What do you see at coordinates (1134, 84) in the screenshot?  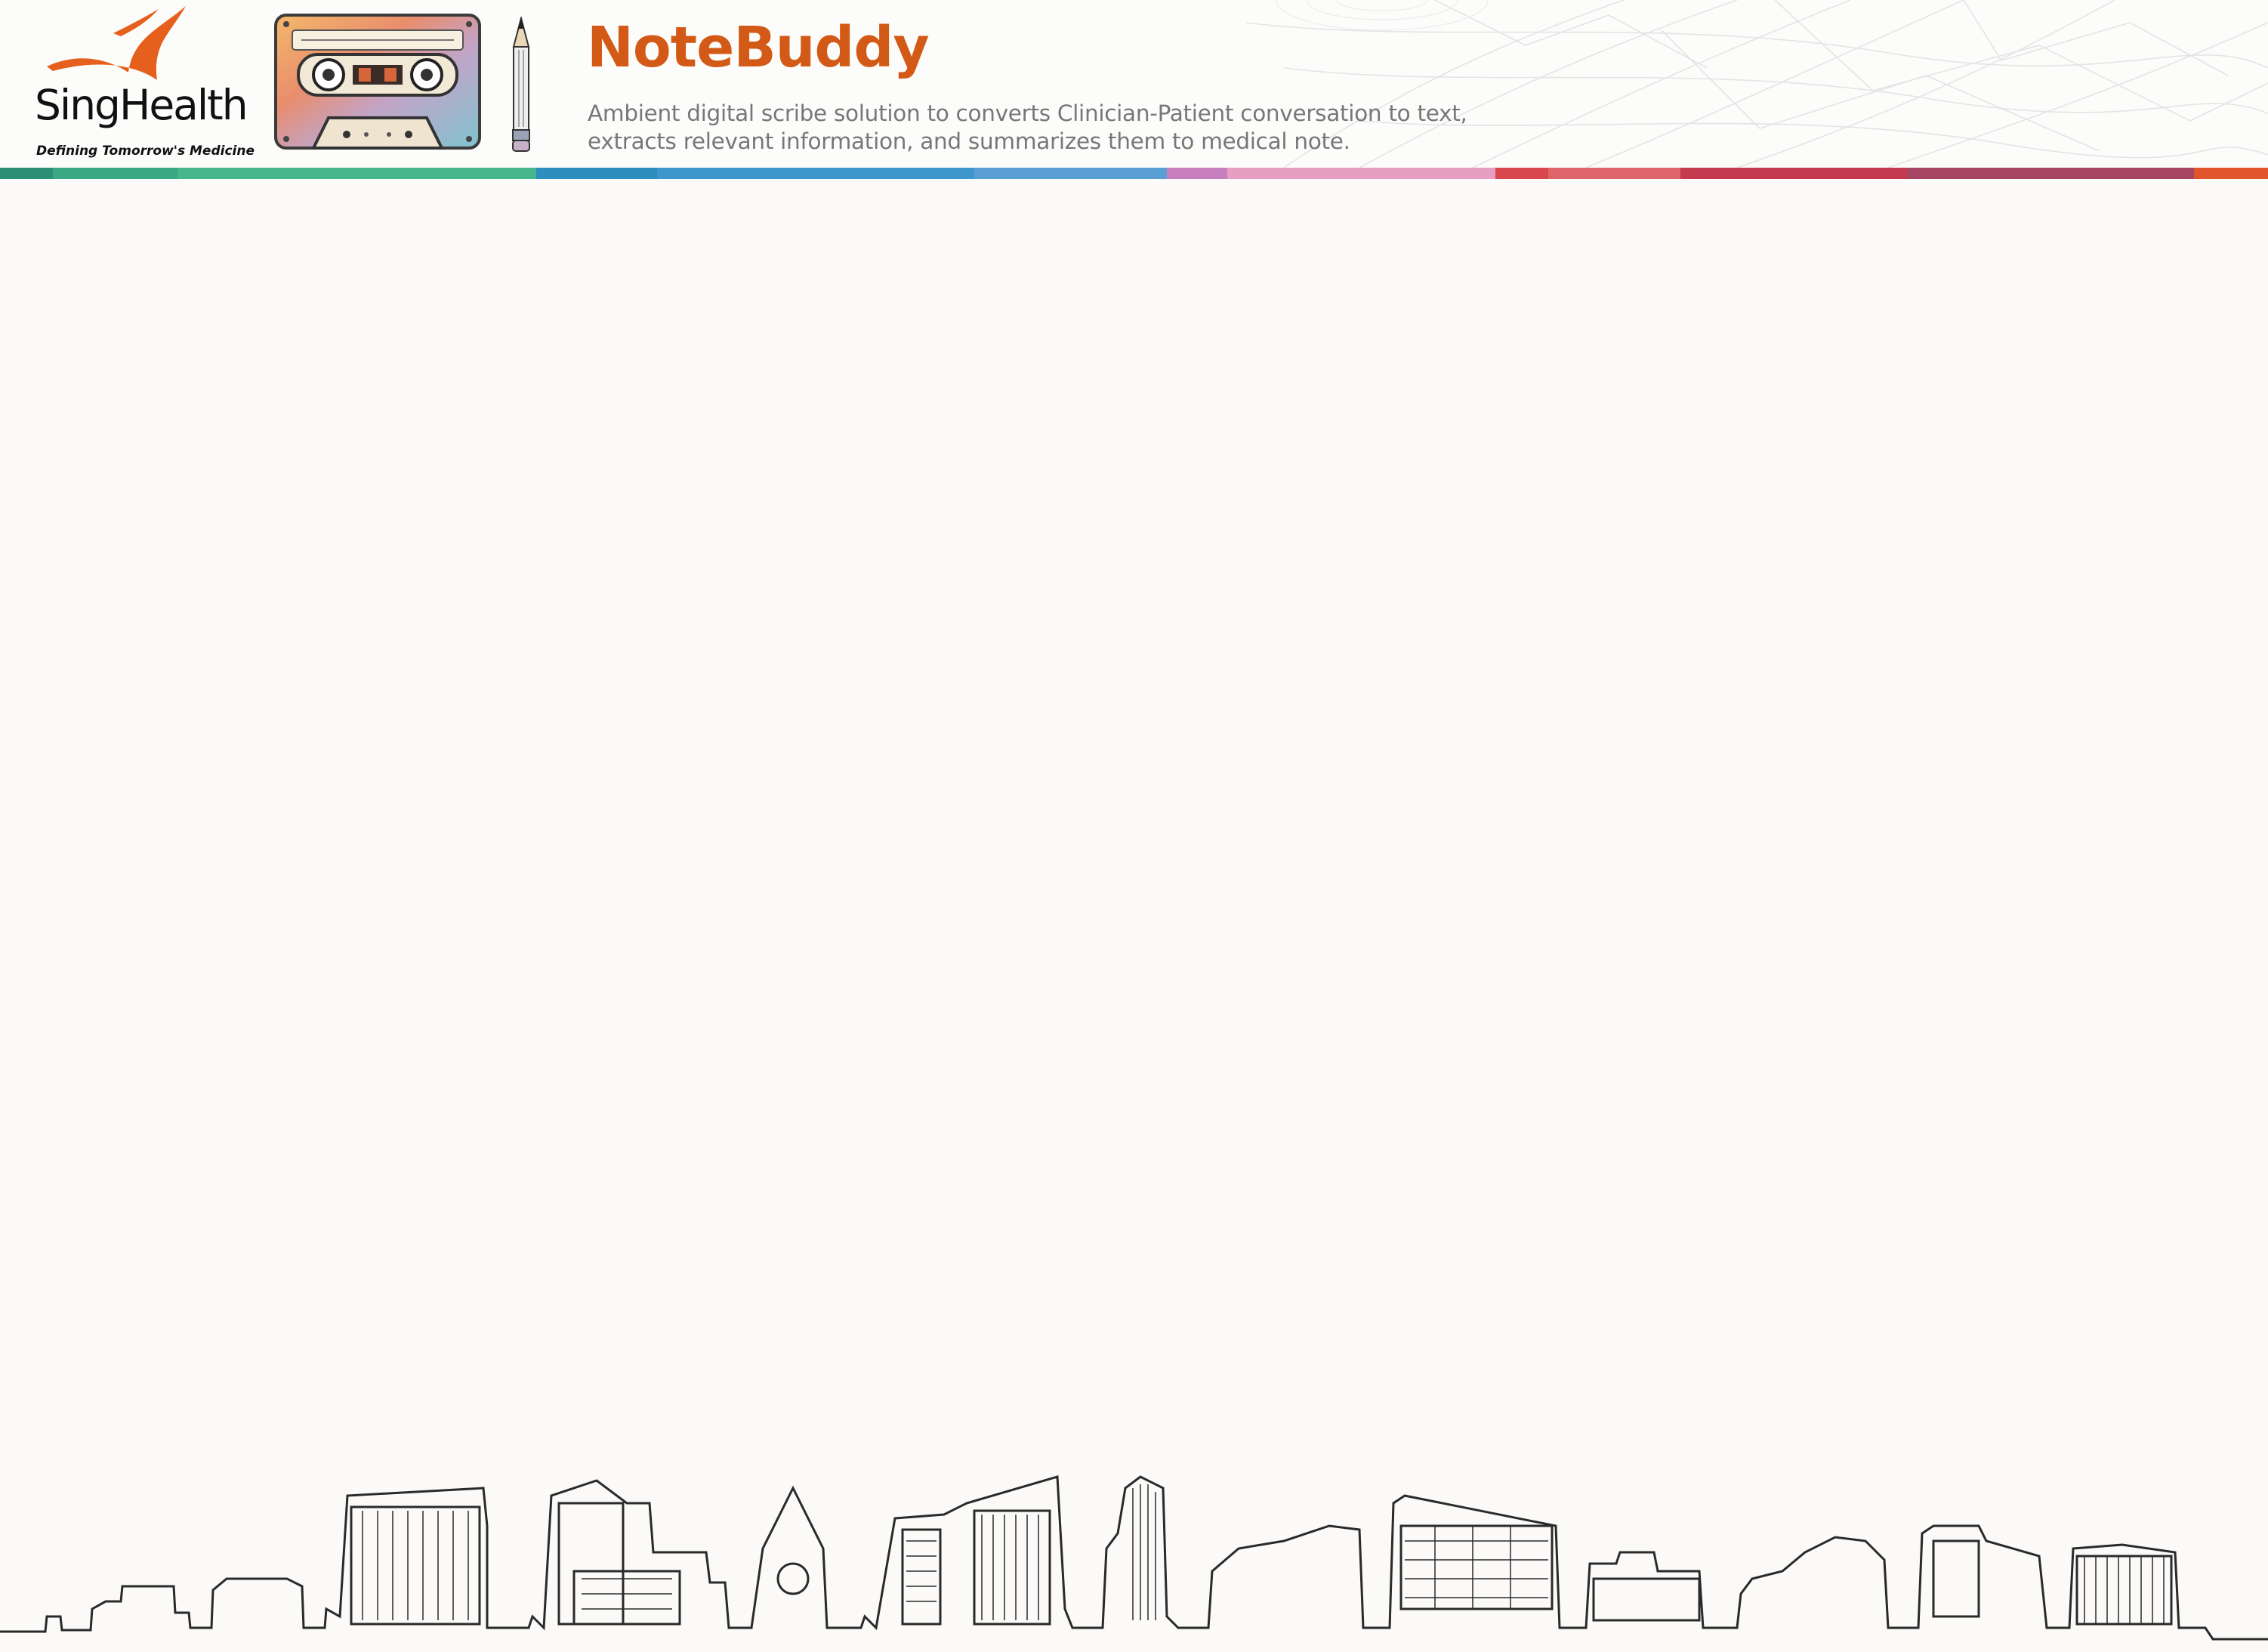 I see `app-header: SingHealth Defining Tomorrow's Medicine` at bounding box center [1134, 84].